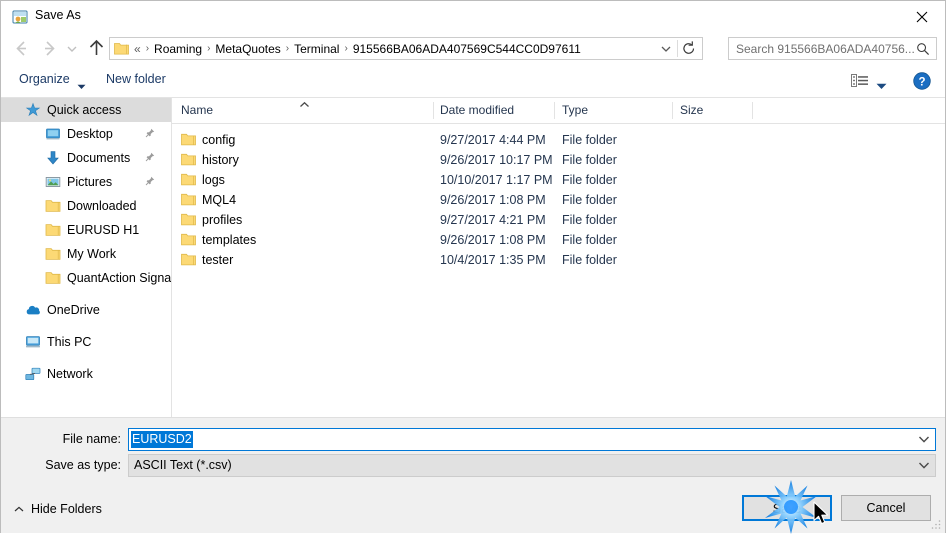 The image size is (946, 538). What do you see at coordinates (558, 220) in the screenshot?
I see `table-row: profiles 9/27/2017 4:21 PM File folder` at bounding box center [558, 220].